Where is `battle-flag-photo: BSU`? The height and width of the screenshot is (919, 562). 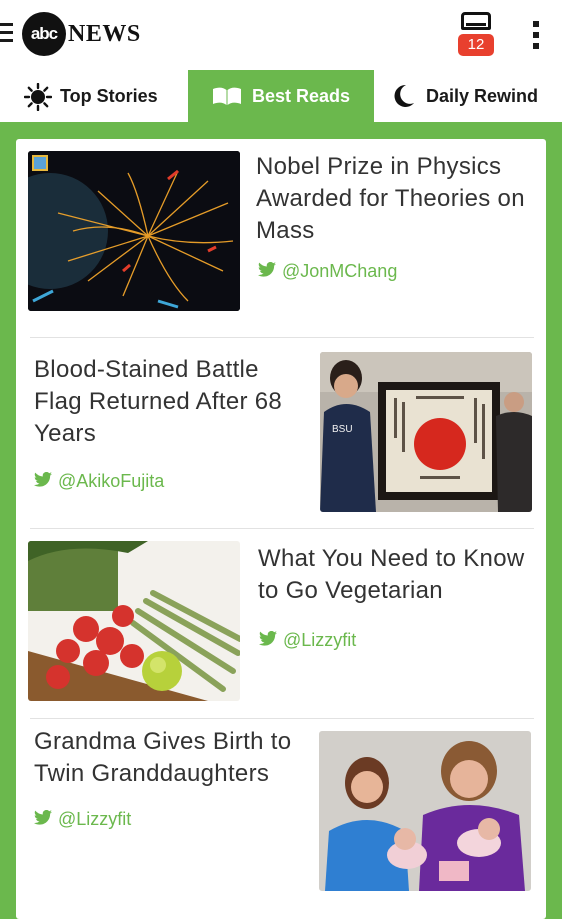 battle-flag-photo: BSU is located at coordinates (426, 432).